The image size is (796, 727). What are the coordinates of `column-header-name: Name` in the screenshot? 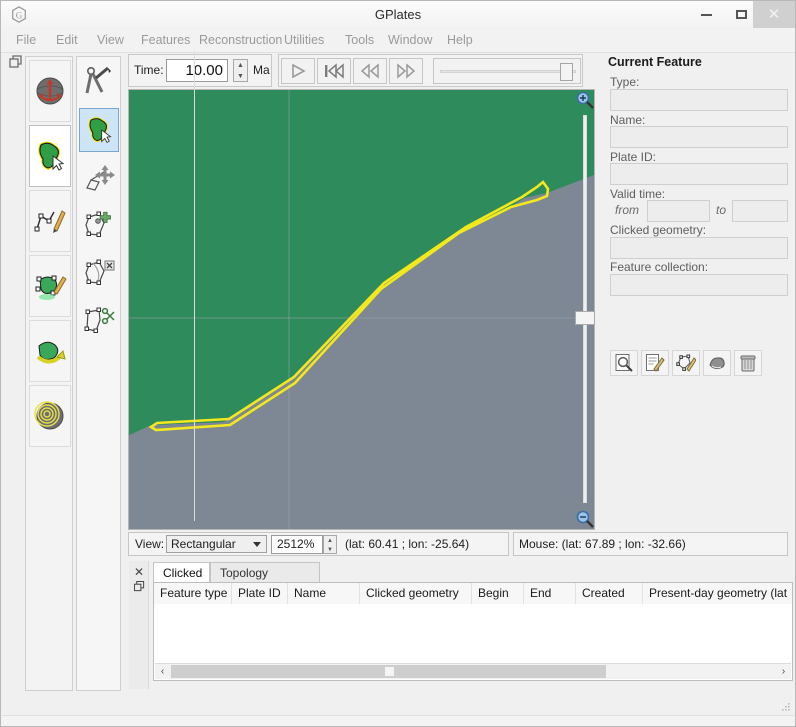 It's located at (324, 593).